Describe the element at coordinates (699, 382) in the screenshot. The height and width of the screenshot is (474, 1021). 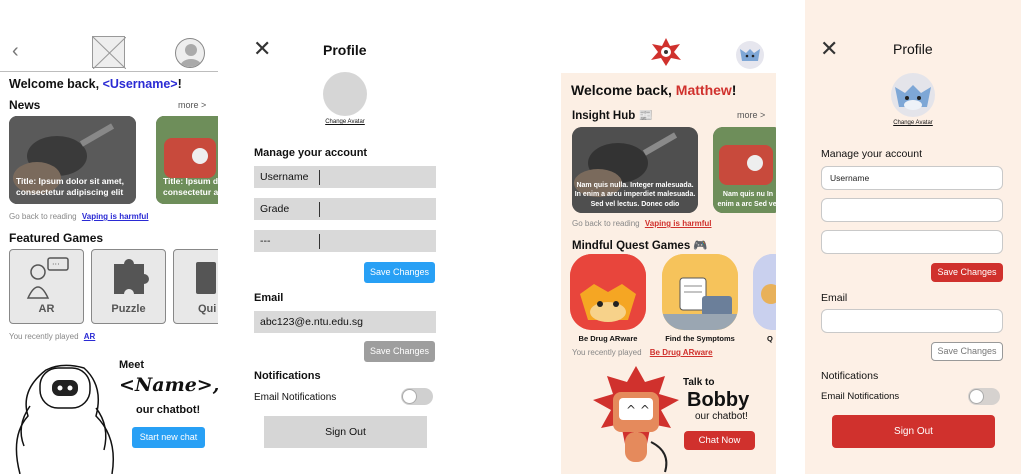
I see `talk-to-text: Talk to` at that location.